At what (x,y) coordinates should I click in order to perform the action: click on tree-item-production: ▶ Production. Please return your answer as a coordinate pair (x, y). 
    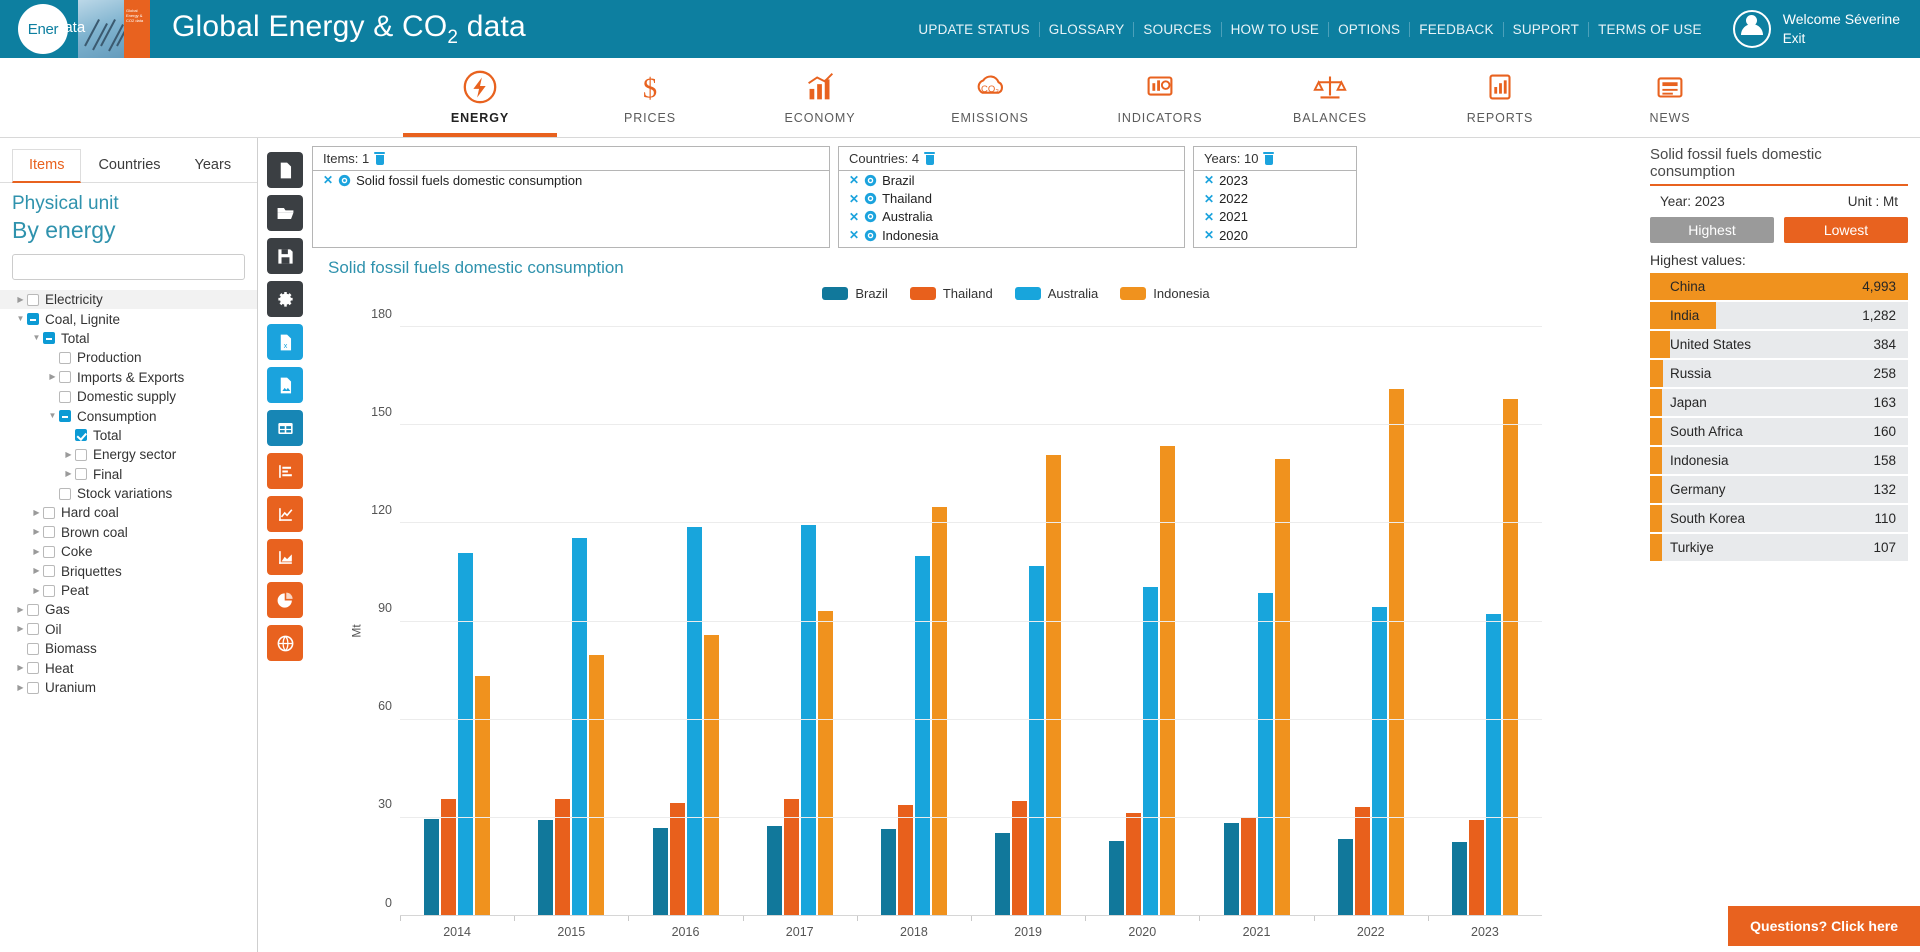
    Looking at the image, I should click on (128, 357).